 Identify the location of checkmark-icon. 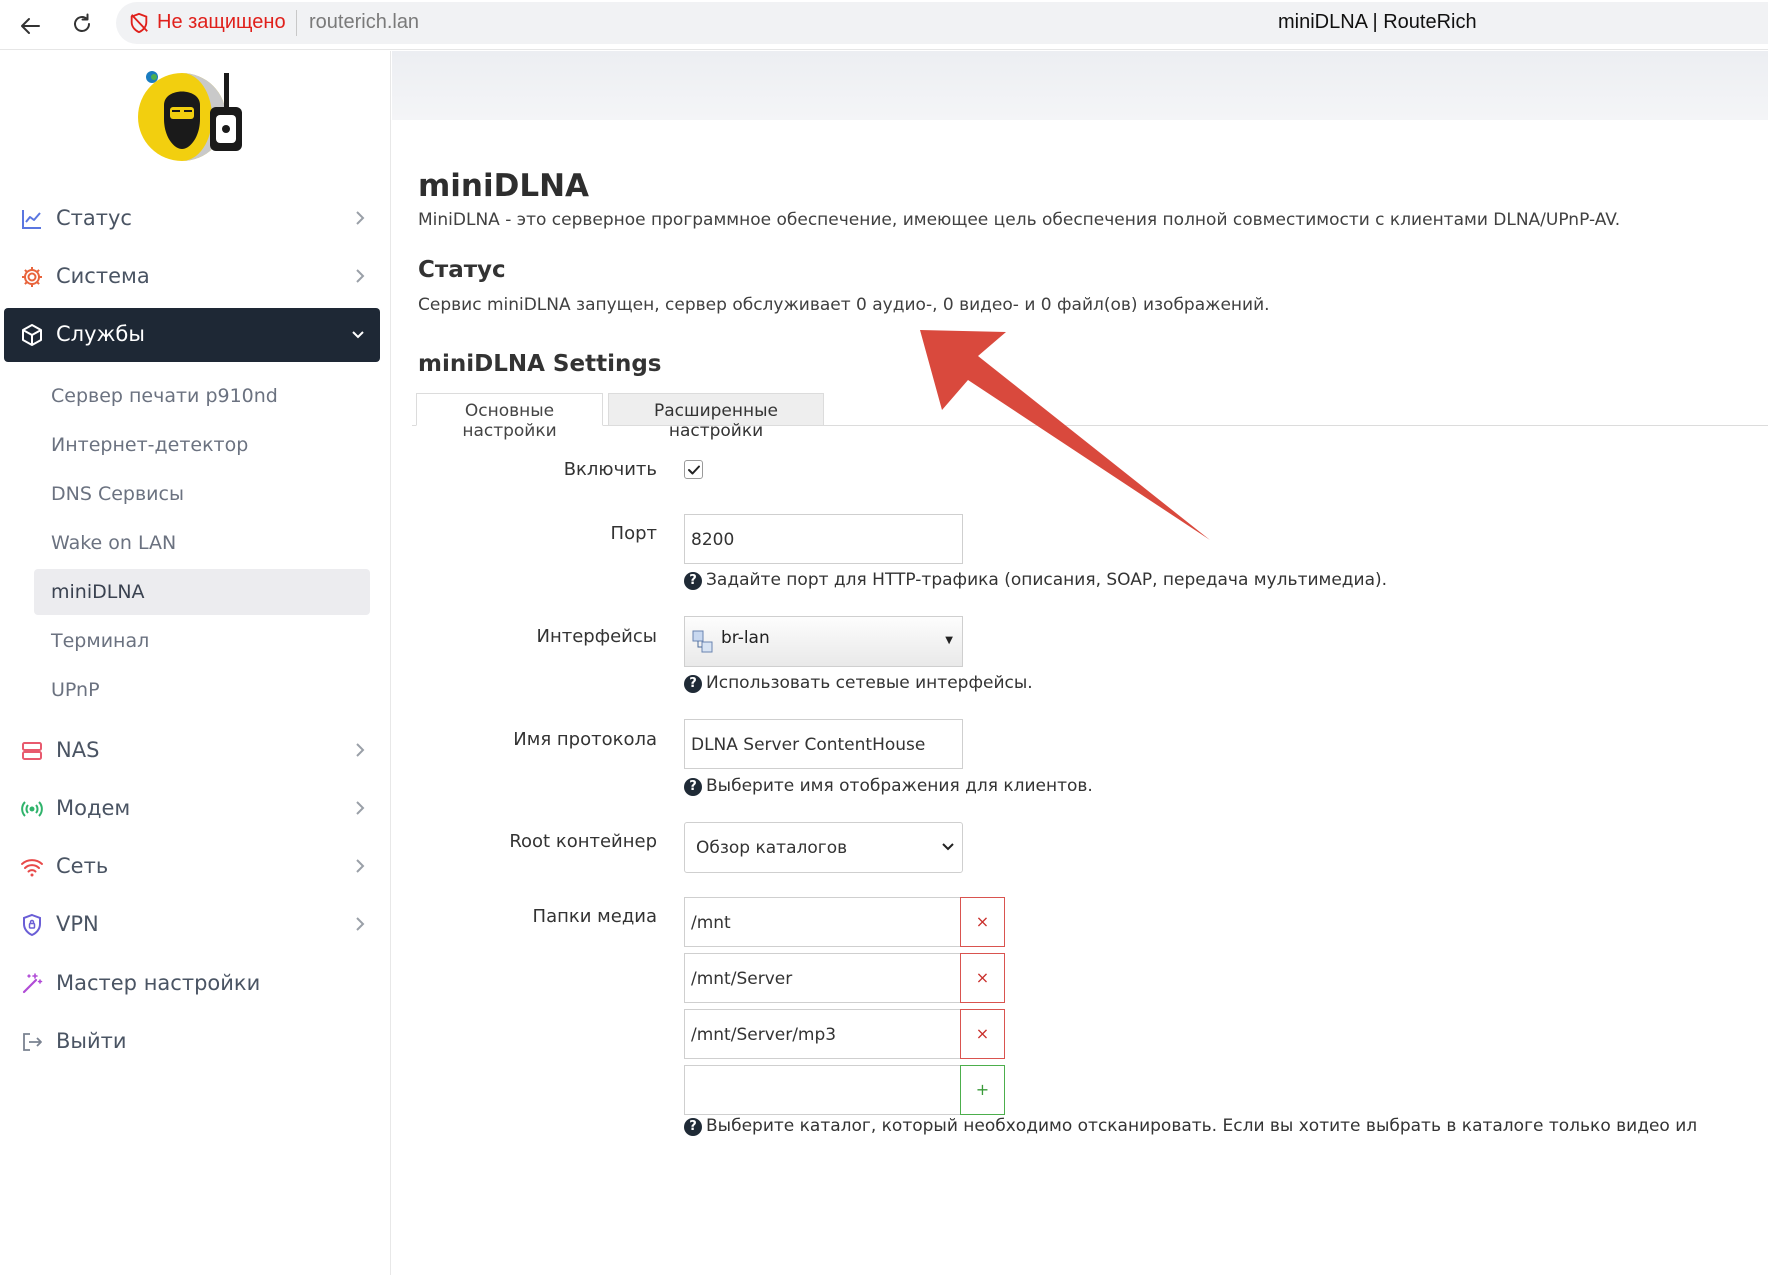
(694, 470).